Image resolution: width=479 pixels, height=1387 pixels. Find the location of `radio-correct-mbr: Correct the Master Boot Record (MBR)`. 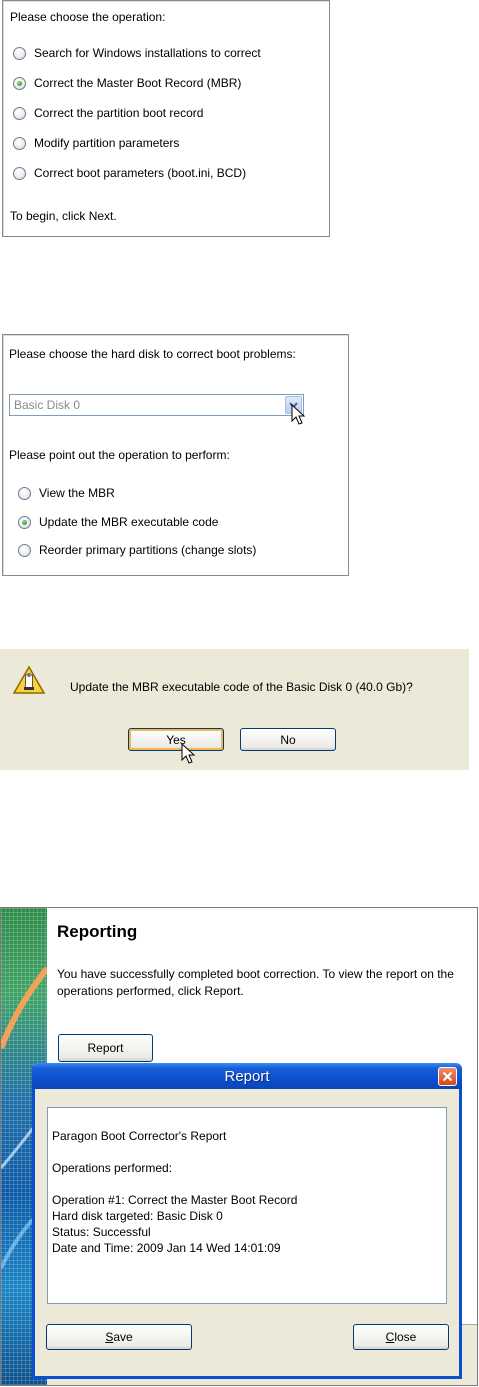

radio-correct-mbr: Correct the Master Boot Record (MBR) is located at coordinates (127, 83).